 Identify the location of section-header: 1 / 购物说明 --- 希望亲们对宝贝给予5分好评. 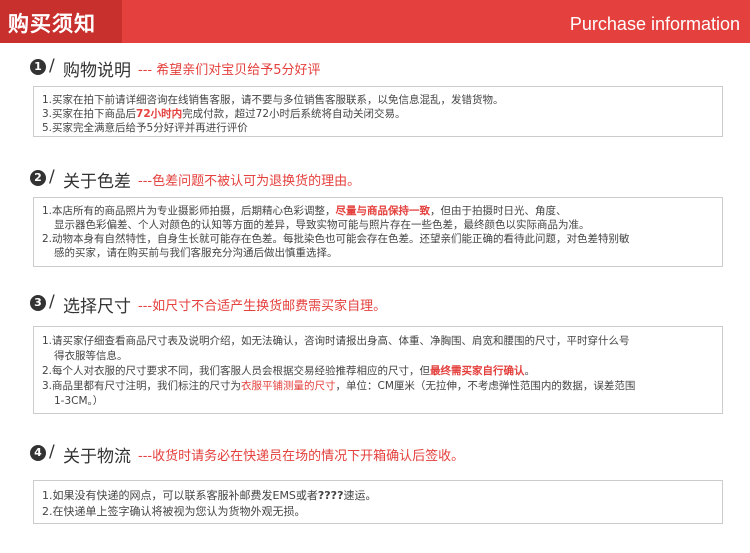
(380, 68).